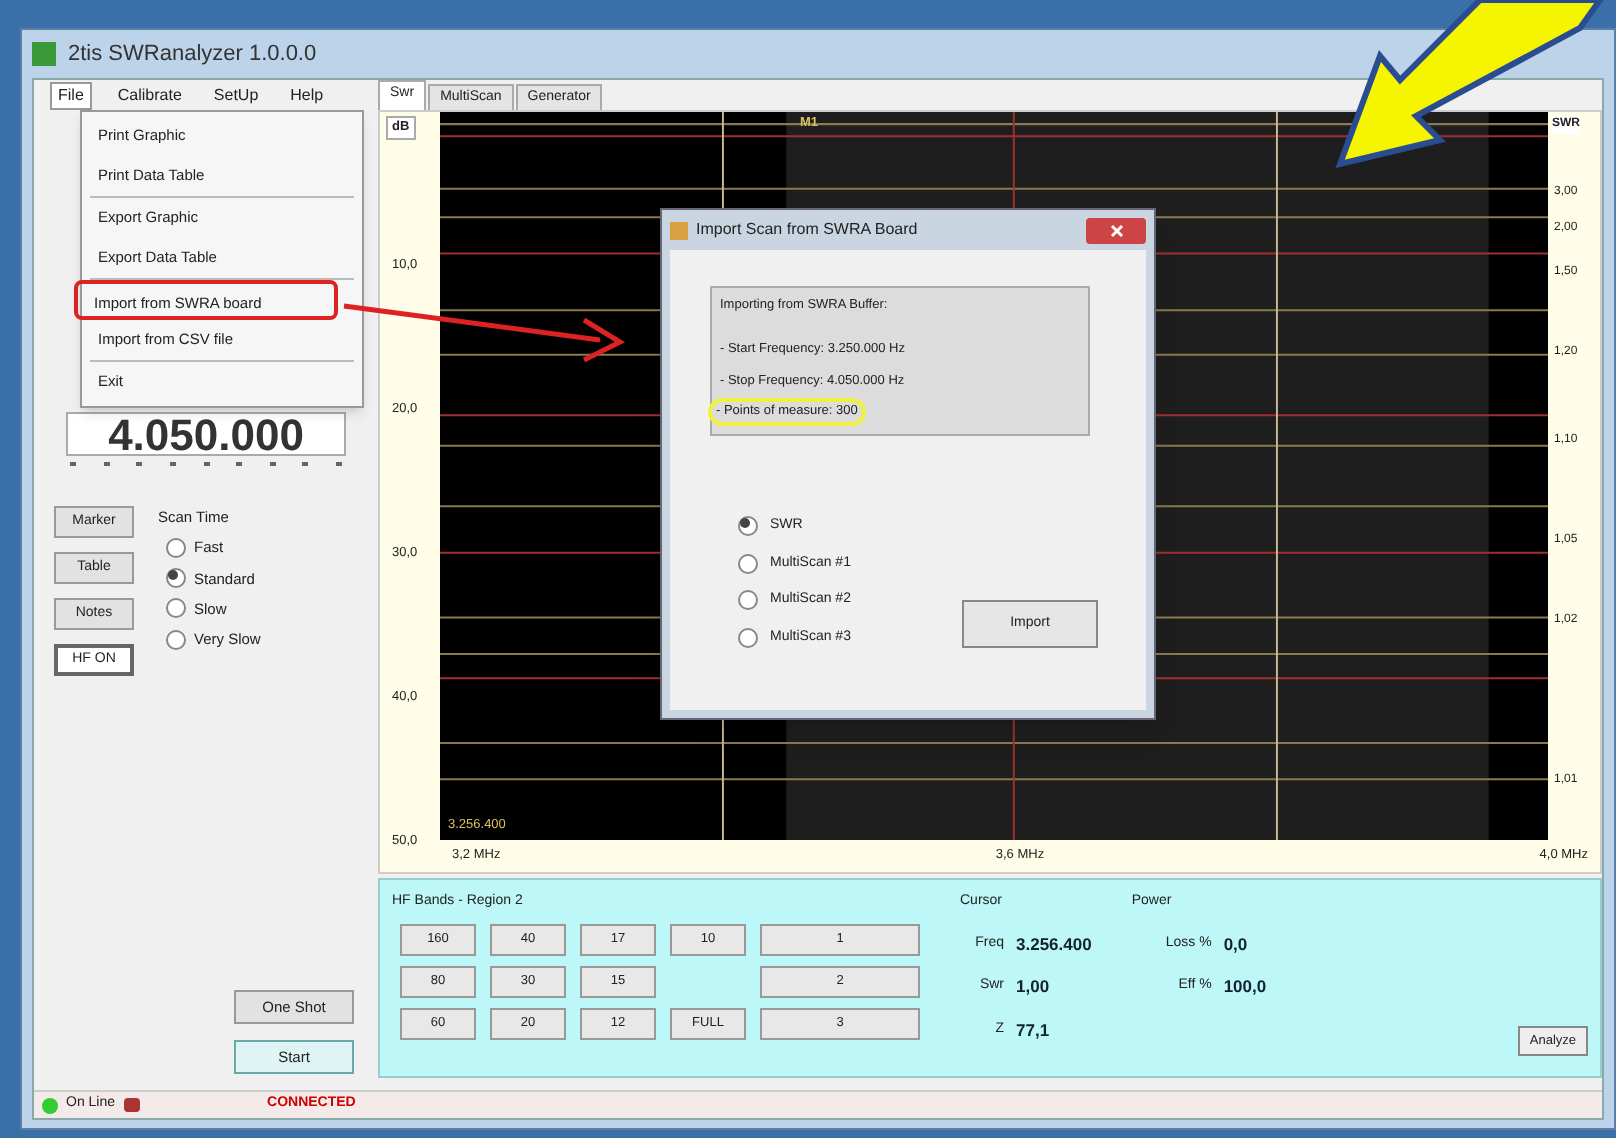  I want to click on field-value: 100,0, so click(1245, 987).